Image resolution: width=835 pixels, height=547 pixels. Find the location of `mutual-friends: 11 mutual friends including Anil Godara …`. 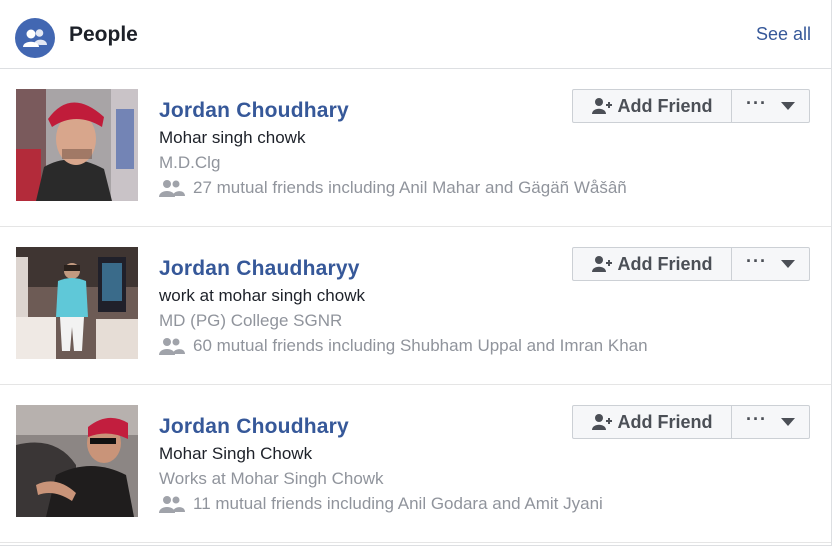

mutual-friends: 11 mutual friends including Anil Godara … is located at coordinates (381, 504).